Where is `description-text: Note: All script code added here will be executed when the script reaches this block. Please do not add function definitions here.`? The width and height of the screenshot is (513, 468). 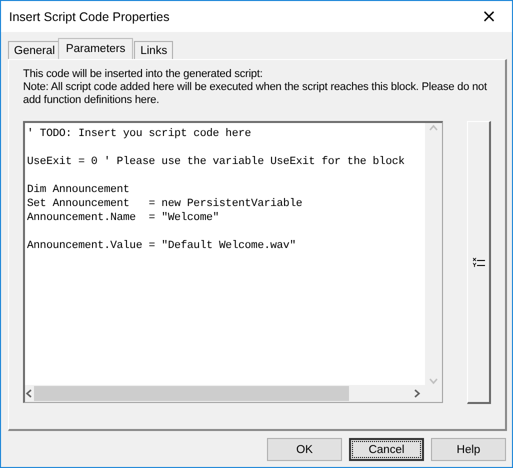
description-text: Note: All script code added here will be executed when the script reaches this block. Please do not add function definitions here. is located at coordinates (255, 94).